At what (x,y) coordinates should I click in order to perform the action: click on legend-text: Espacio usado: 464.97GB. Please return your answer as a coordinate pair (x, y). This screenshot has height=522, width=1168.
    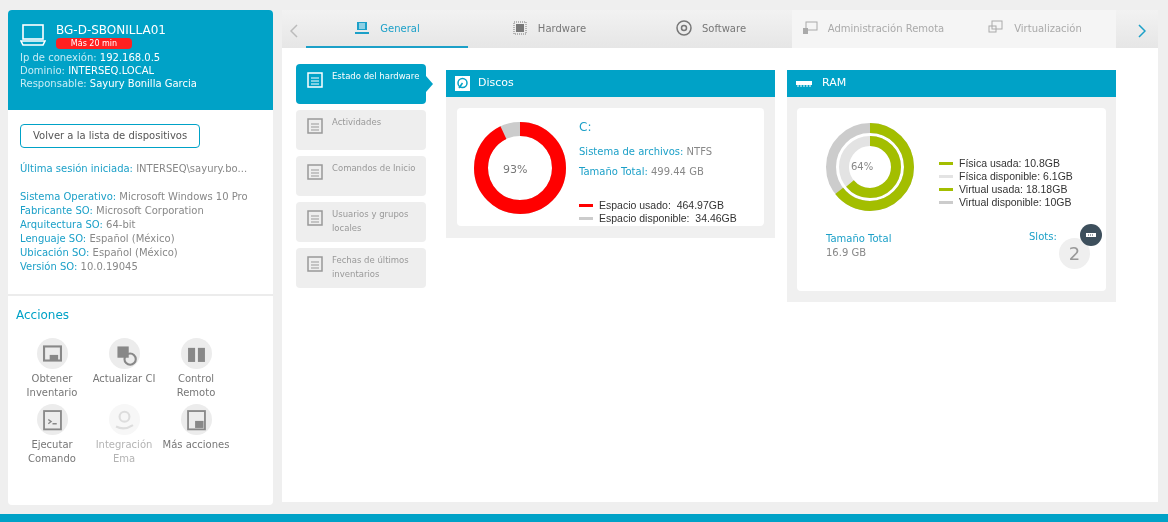
    Looking at the image, I should click on (661, 205).